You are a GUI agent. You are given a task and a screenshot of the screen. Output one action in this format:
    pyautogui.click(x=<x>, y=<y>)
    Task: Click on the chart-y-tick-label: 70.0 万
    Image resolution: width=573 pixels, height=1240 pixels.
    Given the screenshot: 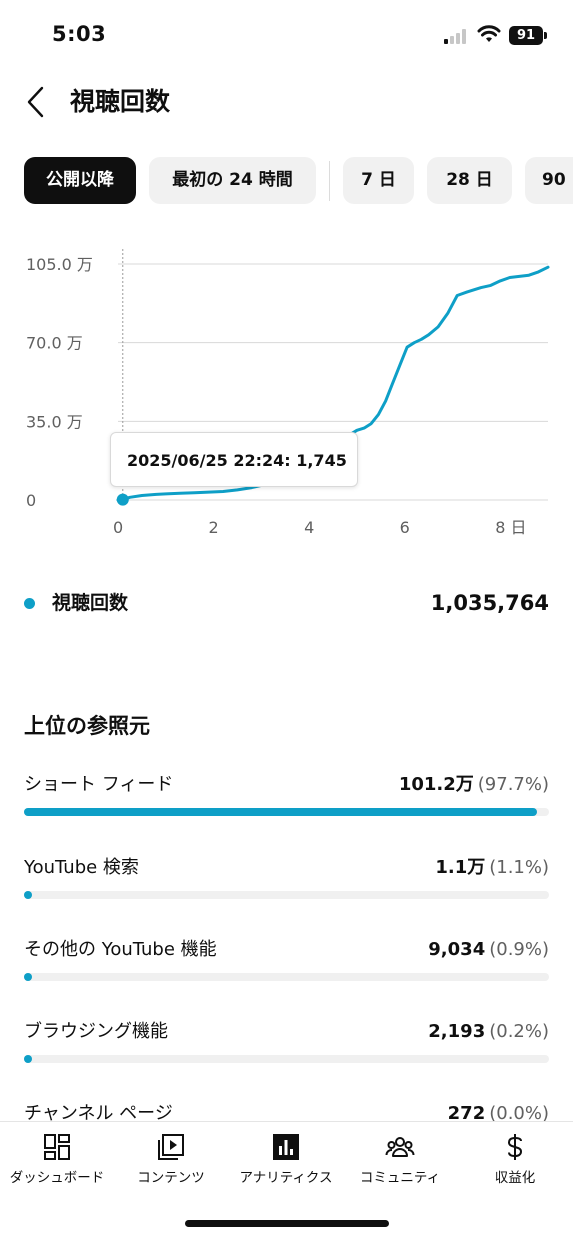 What is the action you would take?
    pyautogui.click(x=54, y=343)
    